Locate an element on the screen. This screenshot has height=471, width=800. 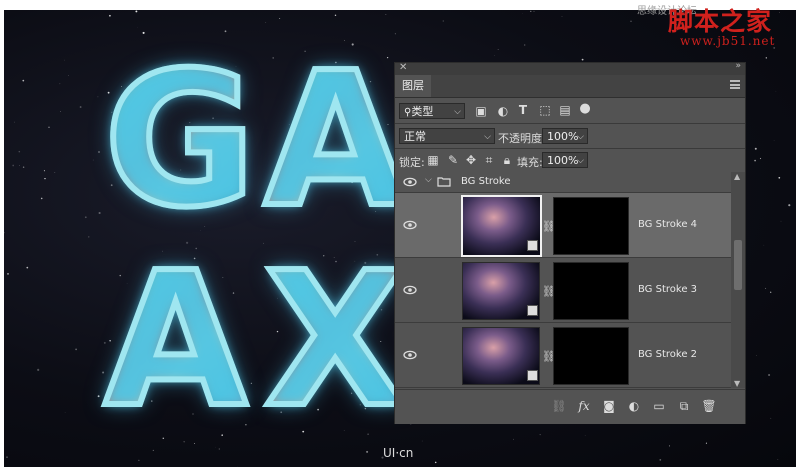
smart-object-filter-icon: ▤ is located at coordinates (565, 110).